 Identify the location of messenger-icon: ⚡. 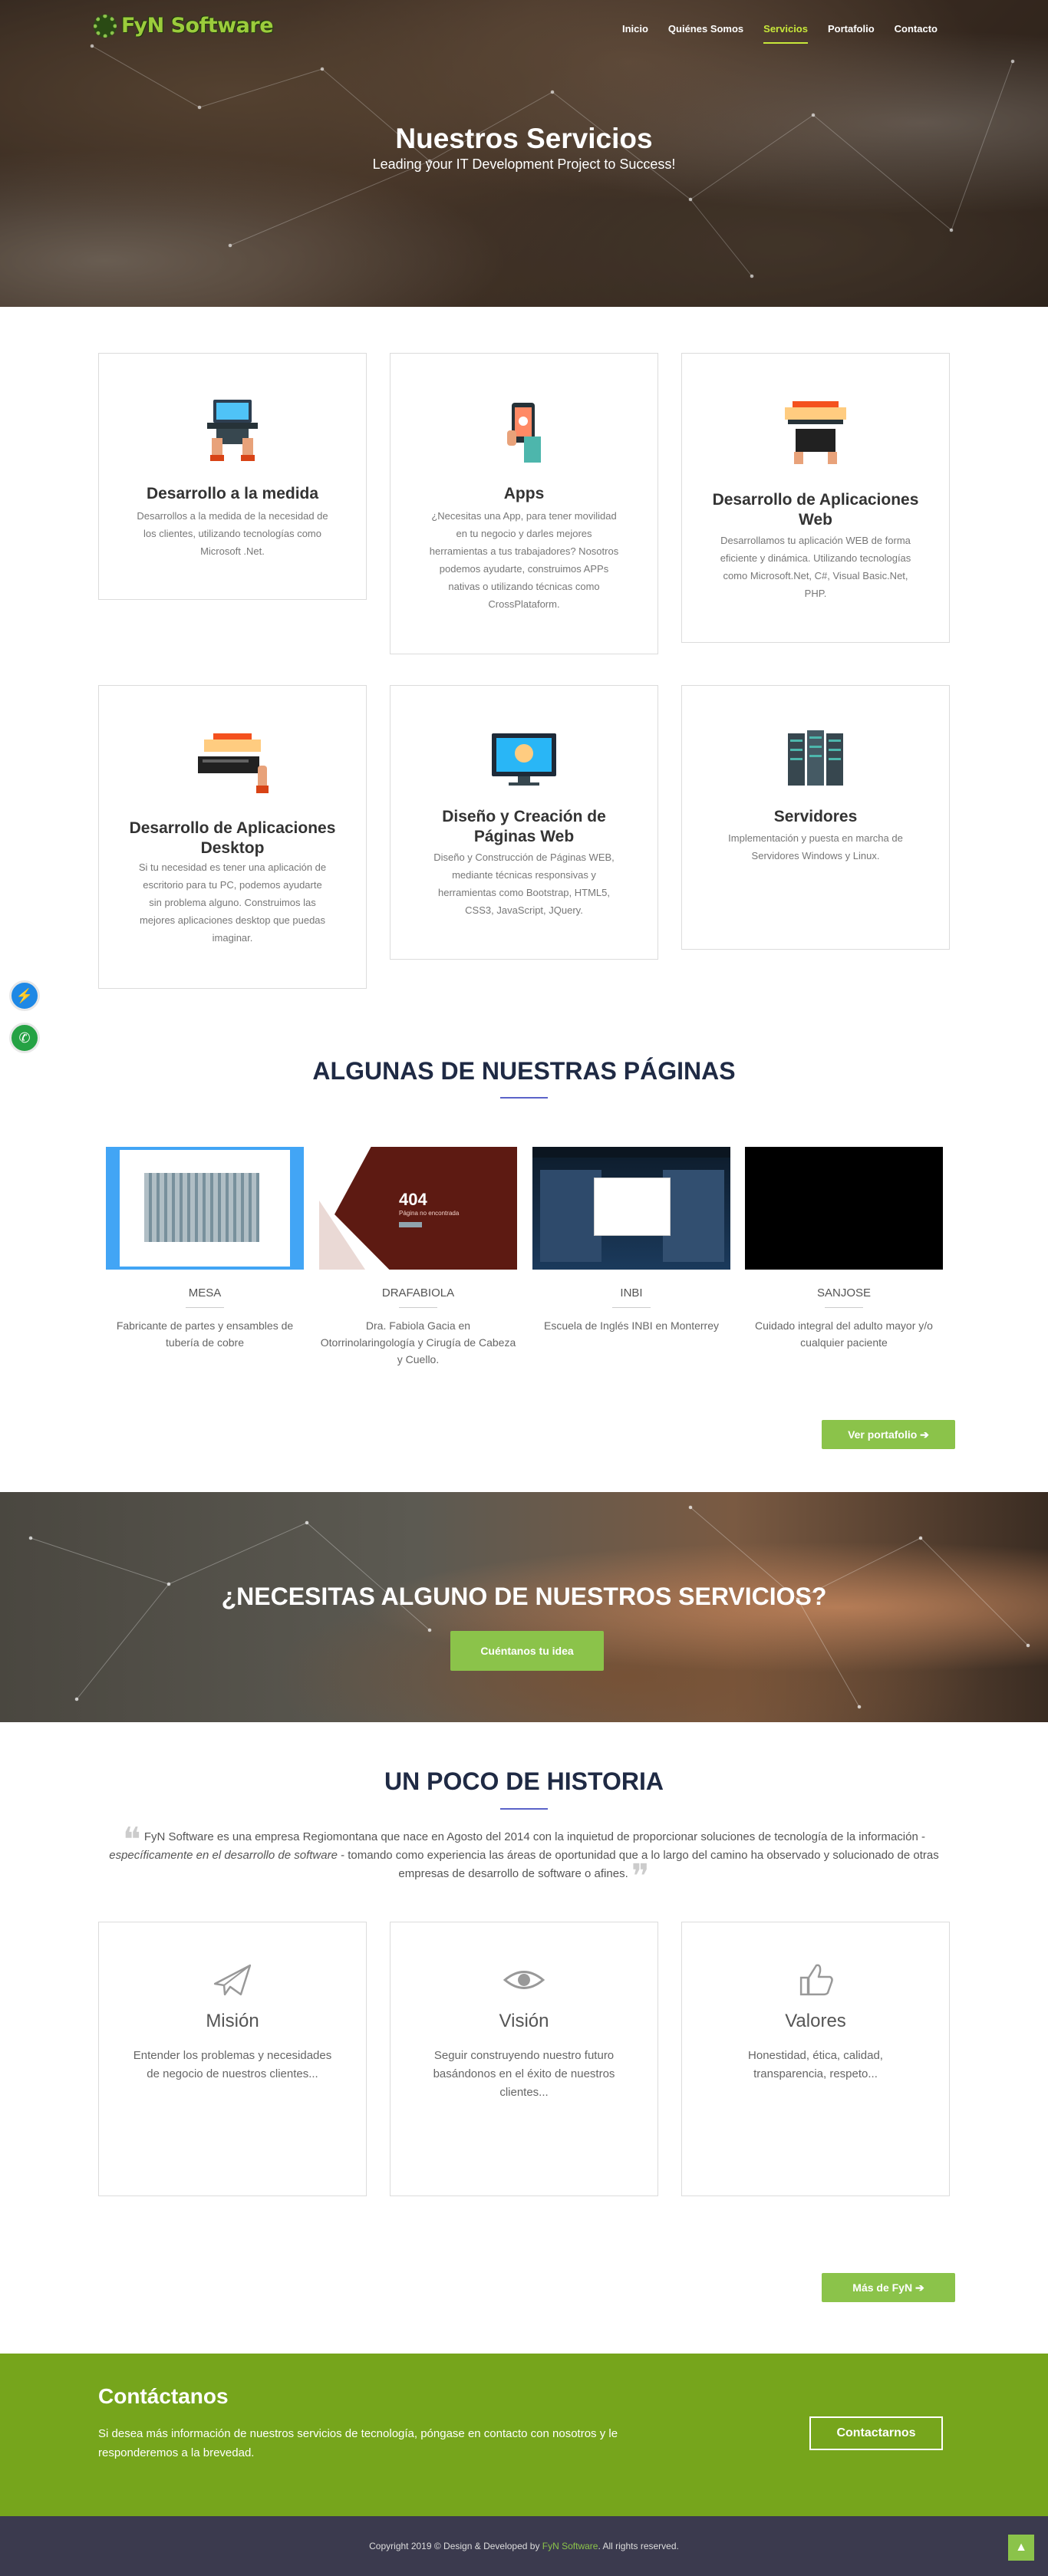
(24, 995).